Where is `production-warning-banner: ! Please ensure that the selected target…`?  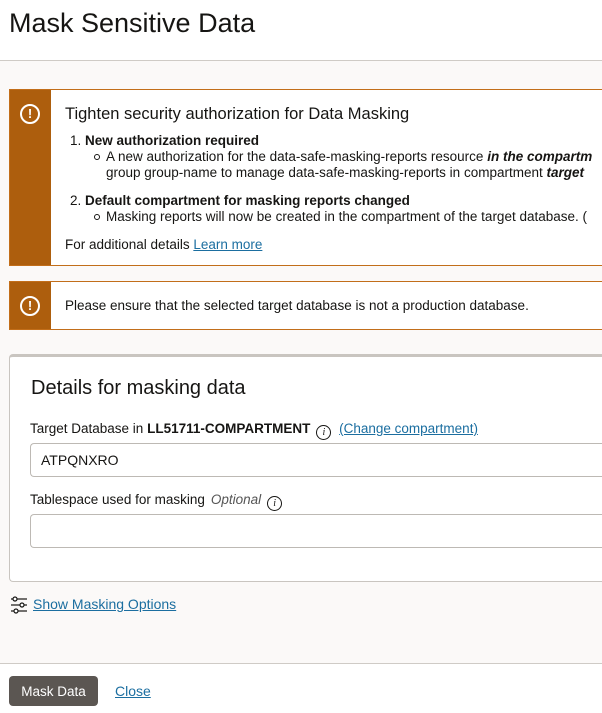 production-warning-banner: ! Please ensure that the selected target… is located at coordinates (305, 305).